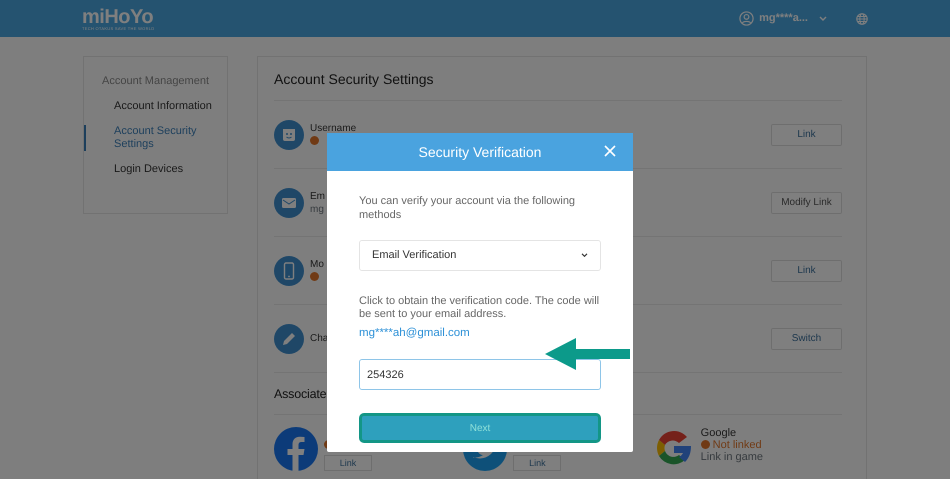 Image resolution: width=950 pixels, height=479 pixels. Describe the element at coordinates (317, 196) in the screenshot. I see `row-title: Em` at that location.